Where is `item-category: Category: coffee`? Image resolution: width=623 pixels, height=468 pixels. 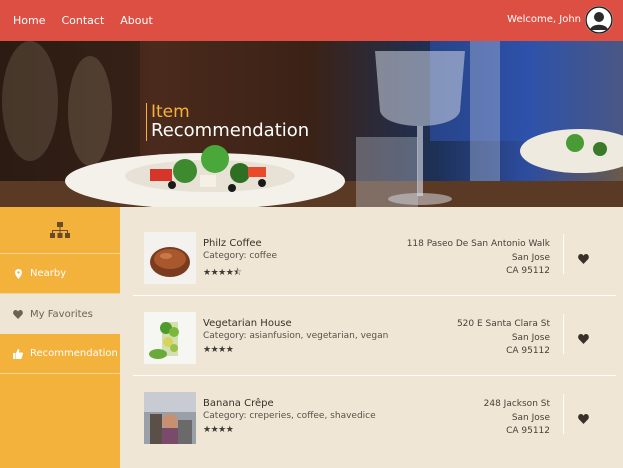 item-category: Category: coffee is located at coordinates (240, 256).